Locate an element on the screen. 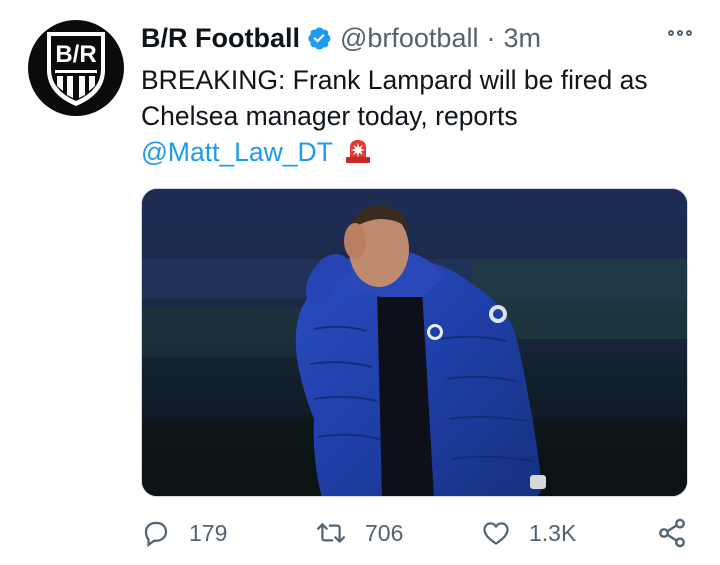 The width and height of the screenshot is (720, 565). share-icon is located at coordinates (672, 533).